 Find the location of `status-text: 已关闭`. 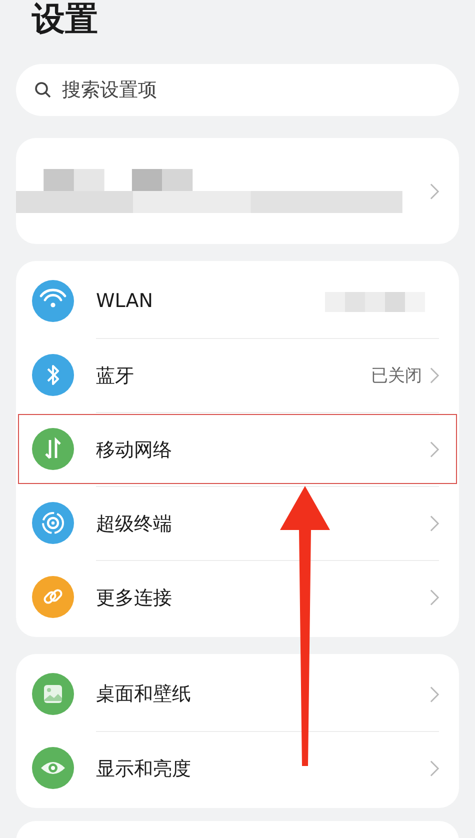

status-text: 已关闭 is located at coordinates (396, 376).